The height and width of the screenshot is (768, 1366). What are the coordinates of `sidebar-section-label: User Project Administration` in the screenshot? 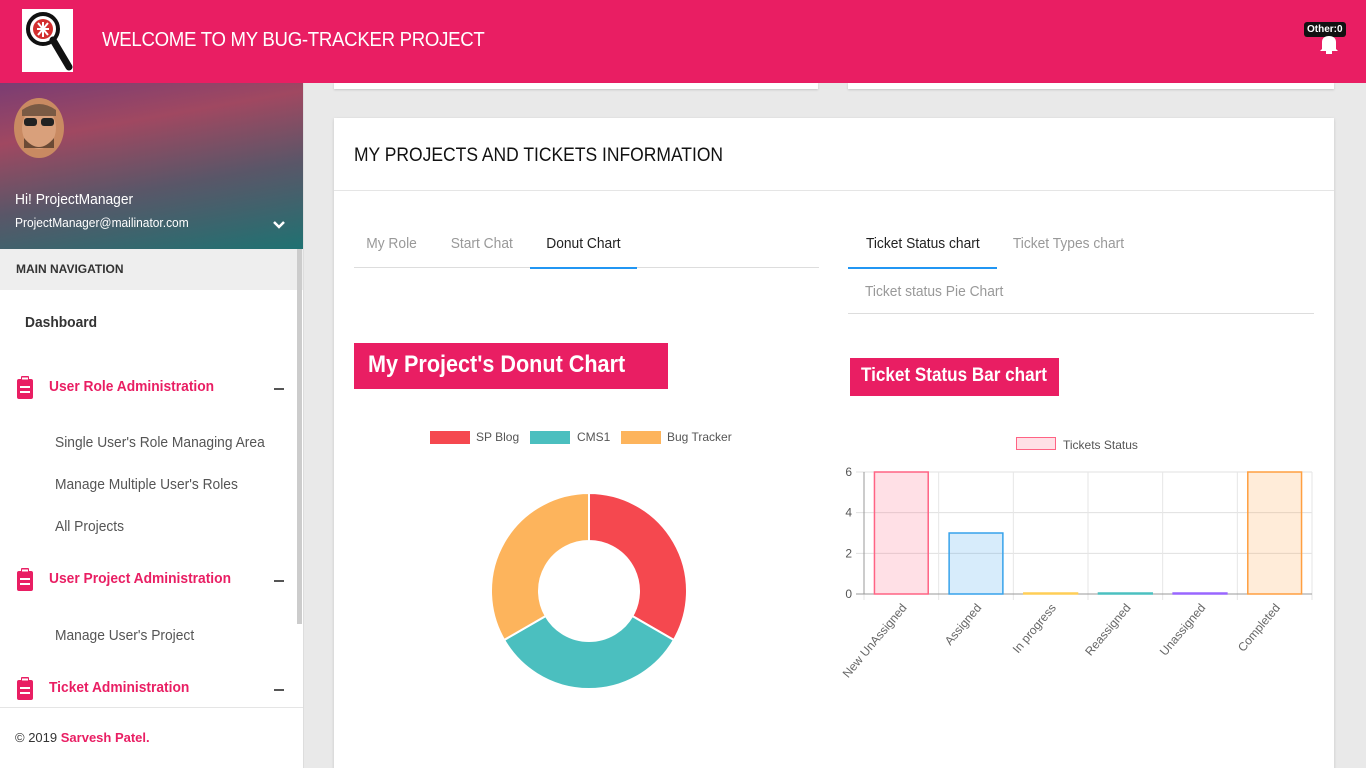 It's located at (140, 578).